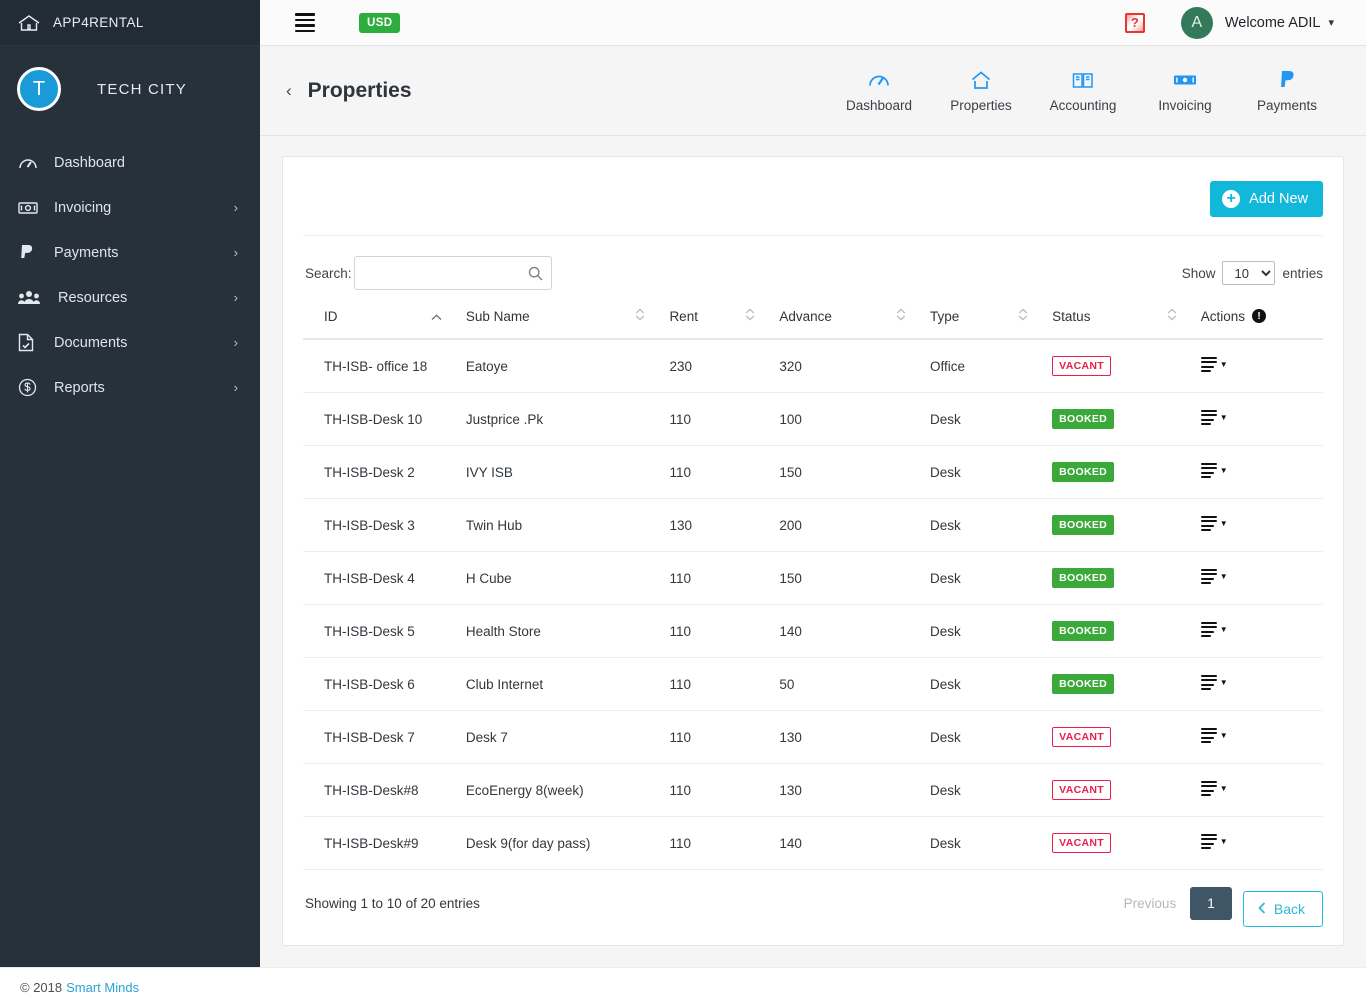  What do you see at coordinates (305, 22) in the screenshot?
I see `hamburger-icon` at bounding box center [305, 22].